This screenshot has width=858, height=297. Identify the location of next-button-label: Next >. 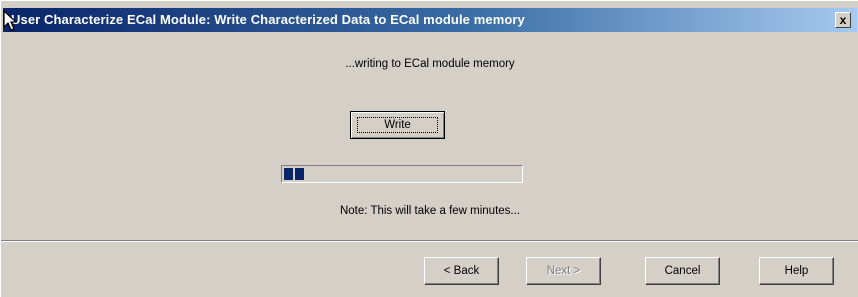
(563, 271).